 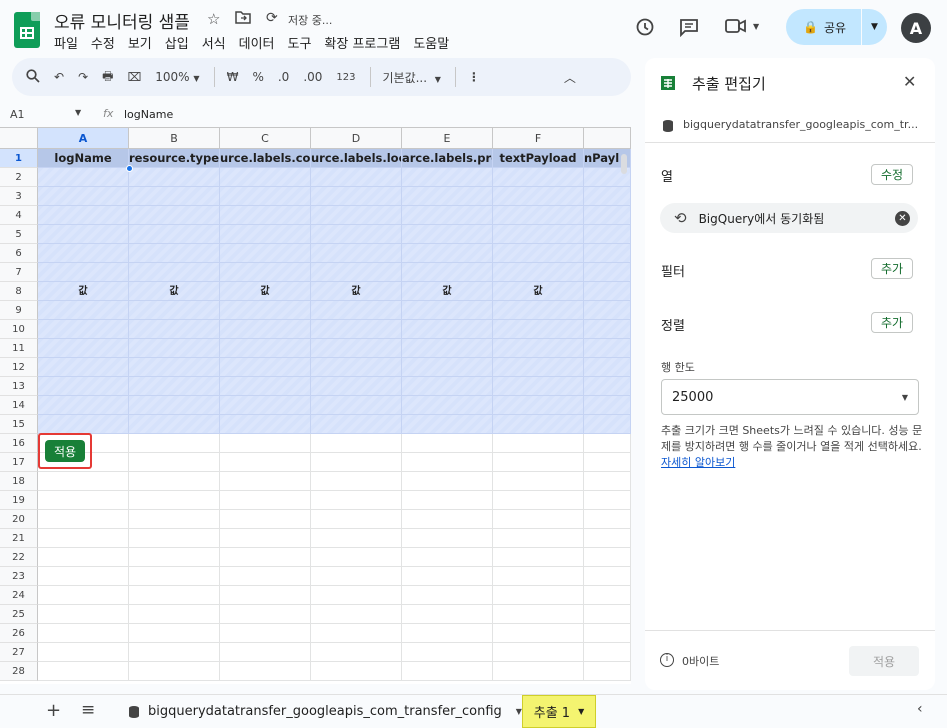 What do you see at coordinates (356, 291) in the screenshot?
I see `value-placeholder-cell: 값` at bounding box center [356, 291].